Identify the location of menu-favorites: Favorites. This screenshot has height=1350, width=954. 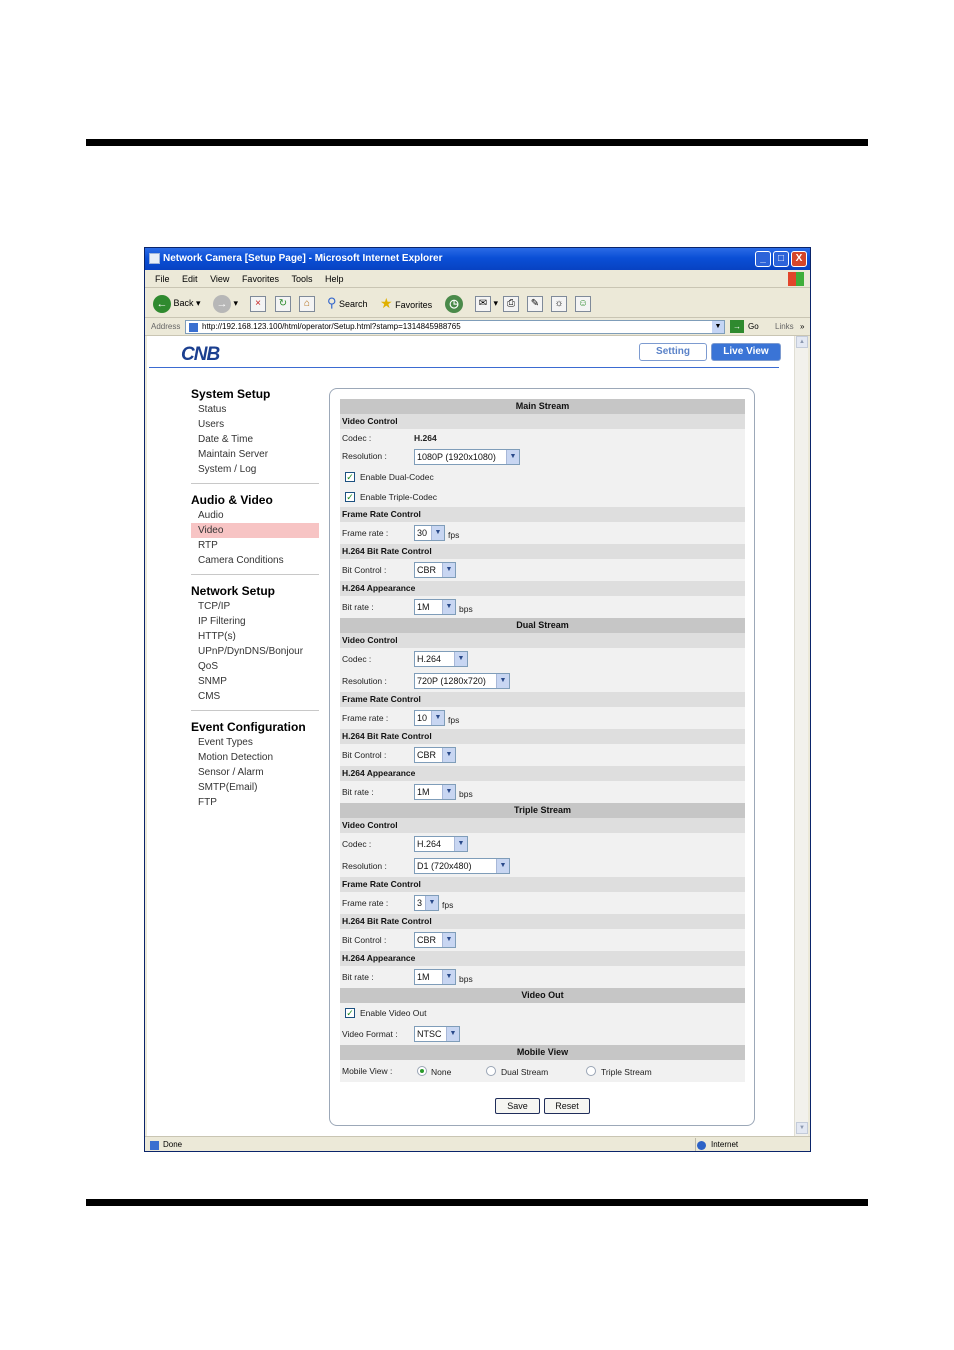
(260, 279).